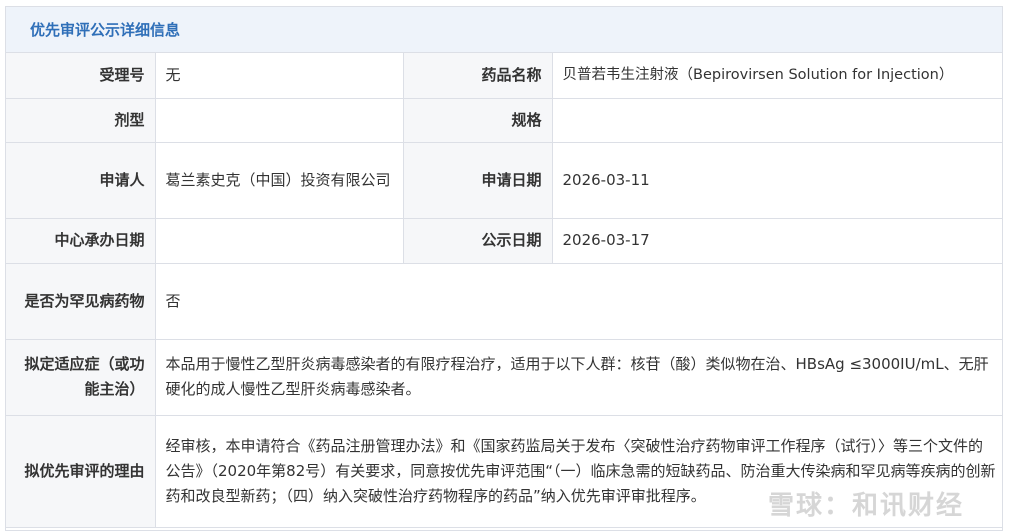  Describe the element at coordinates (81, 471) in the screenshot. I see `priority-reason-label: 拟优先审评的理由` at that location.